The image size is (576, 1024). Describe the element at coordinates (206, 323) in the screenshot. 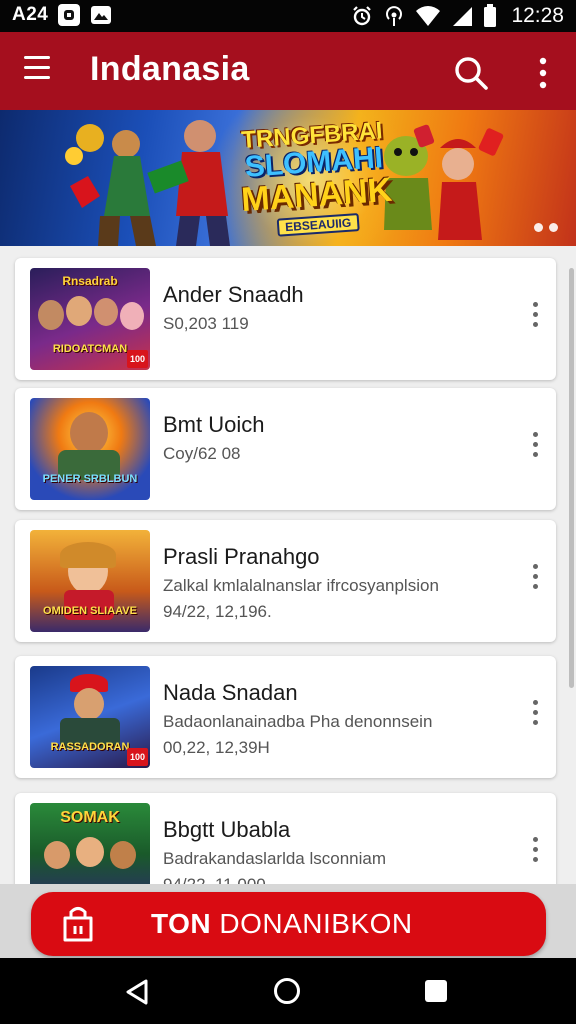

I see `item-meta: S0,203 119` at that location.